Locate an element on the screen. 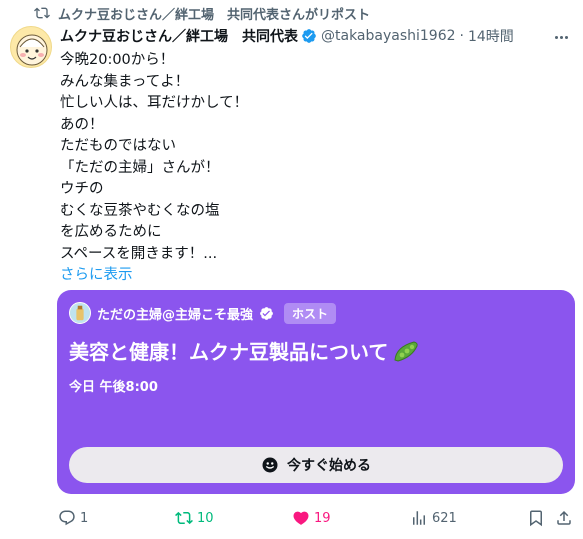 This screenshot has height=539, width=583. action-bar: 1 10 19 621 is located at coordinates (291, 518).